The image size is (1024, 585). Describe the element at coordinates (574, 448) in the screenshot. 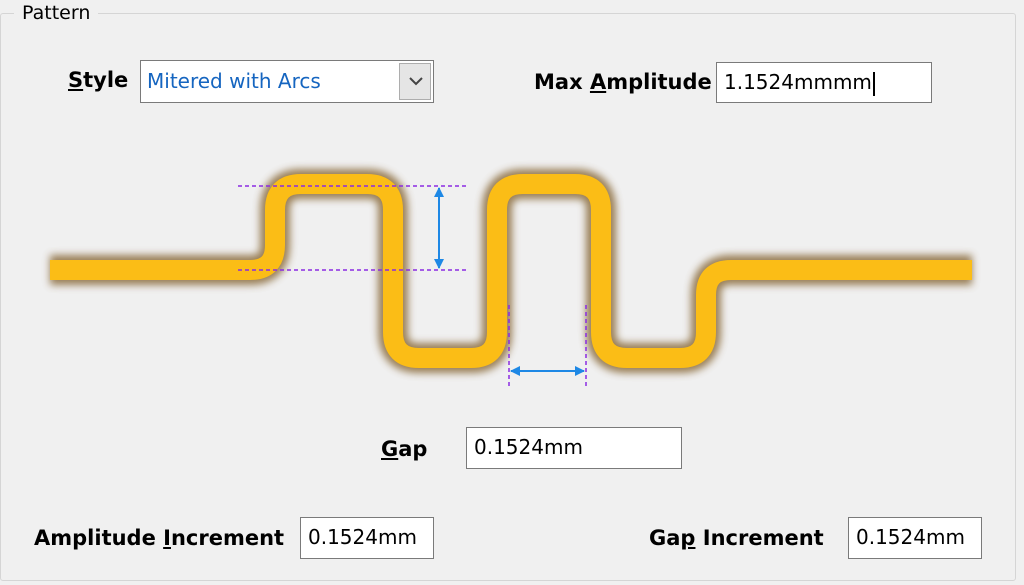

I see `gap-input: 0.1524mm` at that location.